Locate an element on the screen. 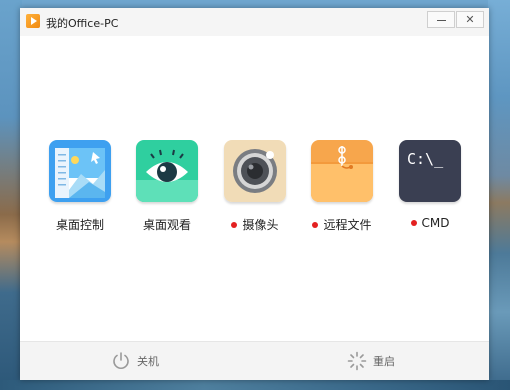 This screenshot has height=390, width=510. tile-label: 桌面观看 is located at coordinates (166, 225).